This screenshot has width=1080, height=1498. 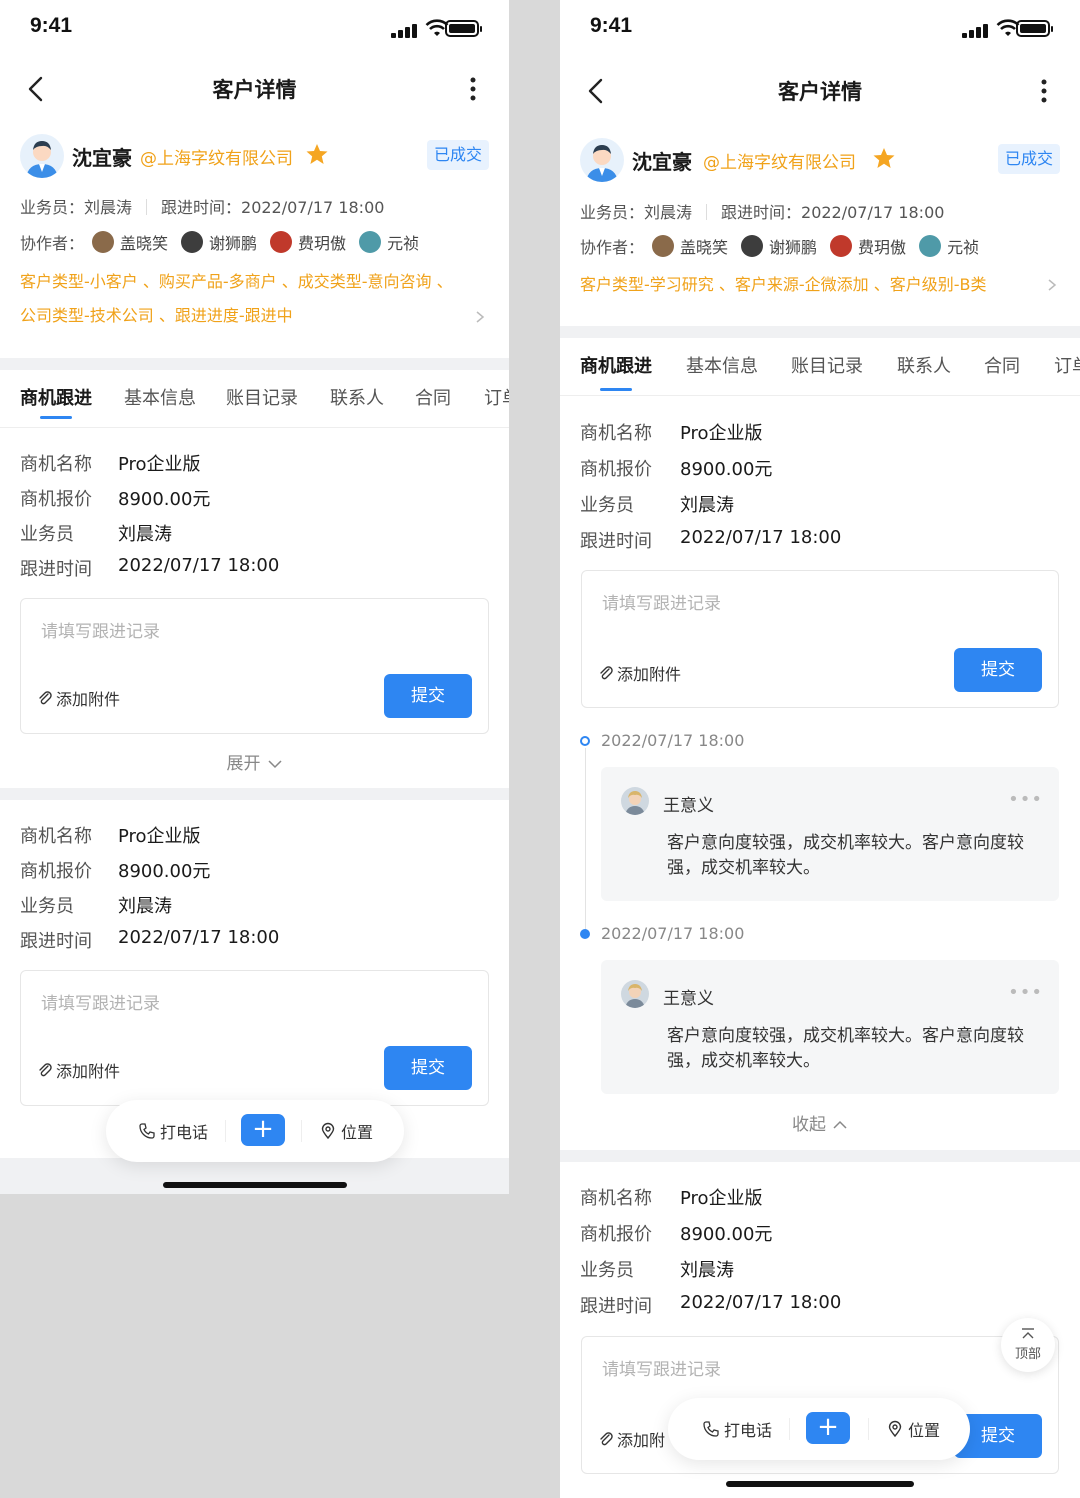 What do you see at coordinates (631, 1439) in the screenshot?
I see `add-attachment-button: 添加附` at bounding box center [631, 1439].